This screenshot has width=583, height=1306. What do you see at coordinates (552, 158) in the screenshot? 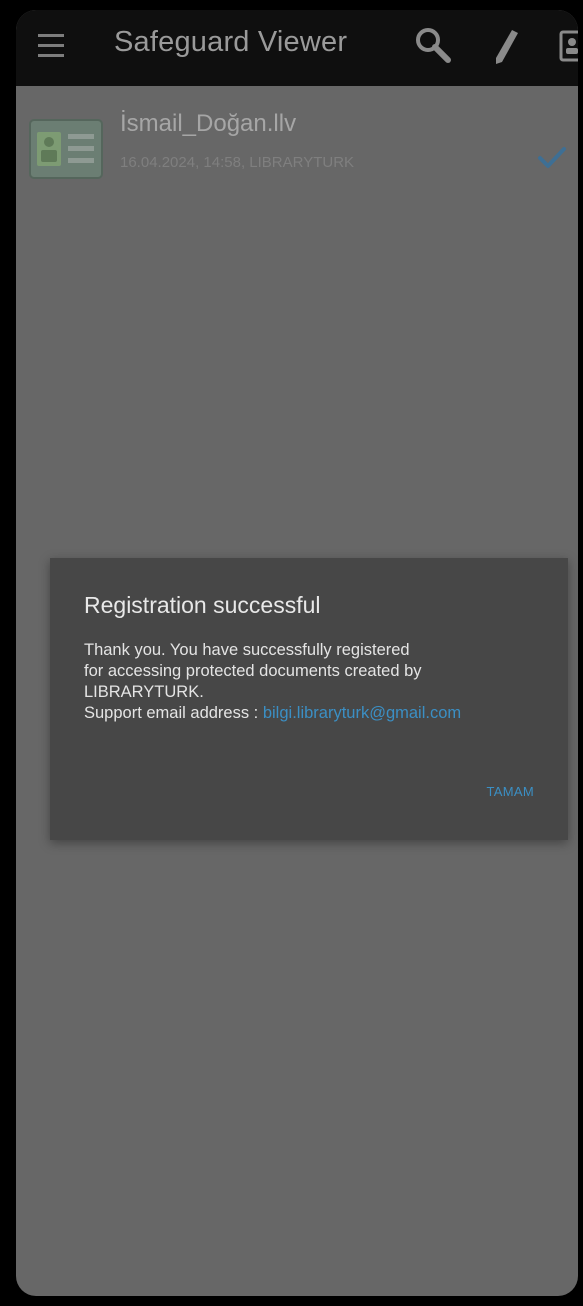
I see `checkmark-icon` at bounding box center [552, 158].